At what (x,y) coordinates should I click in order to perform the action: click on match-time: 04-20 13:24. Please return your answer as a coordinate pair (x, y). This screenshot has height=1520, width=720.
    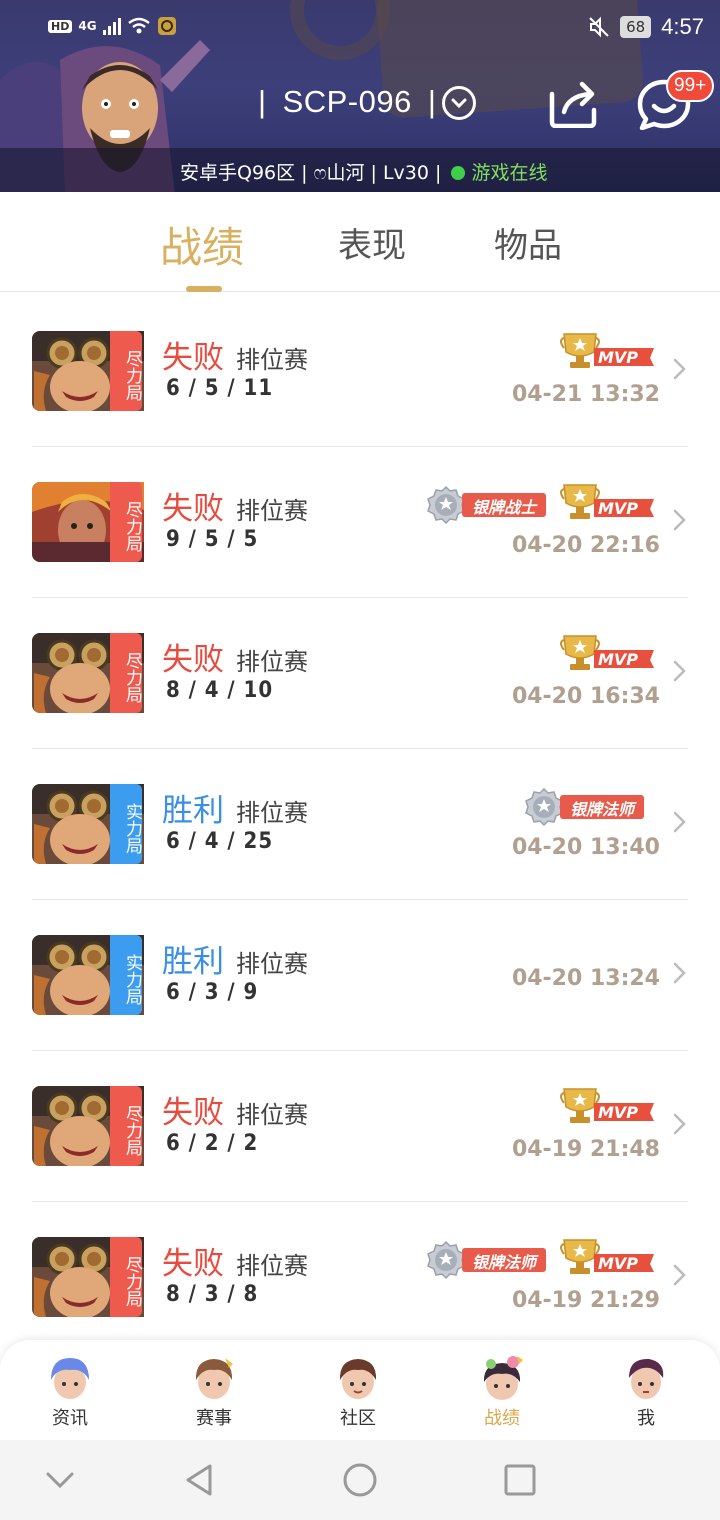
    Looking at the image, I should click on (585, 978).